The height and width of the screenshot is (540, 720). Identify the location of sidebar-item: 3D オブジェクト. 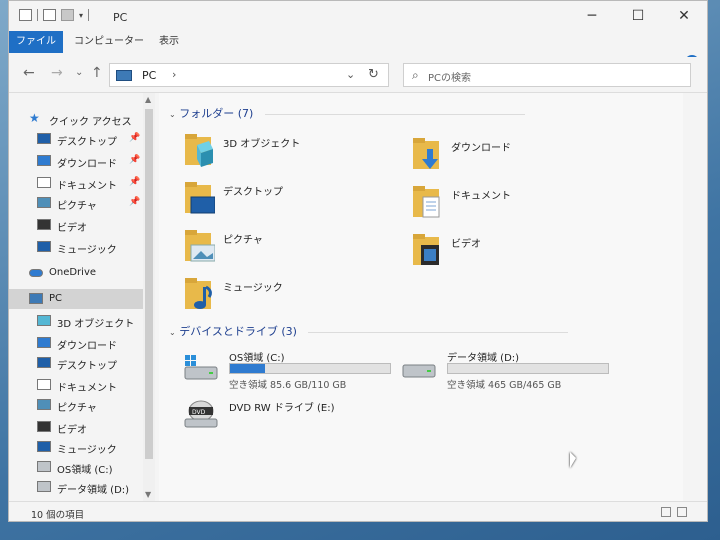
(76, 321).